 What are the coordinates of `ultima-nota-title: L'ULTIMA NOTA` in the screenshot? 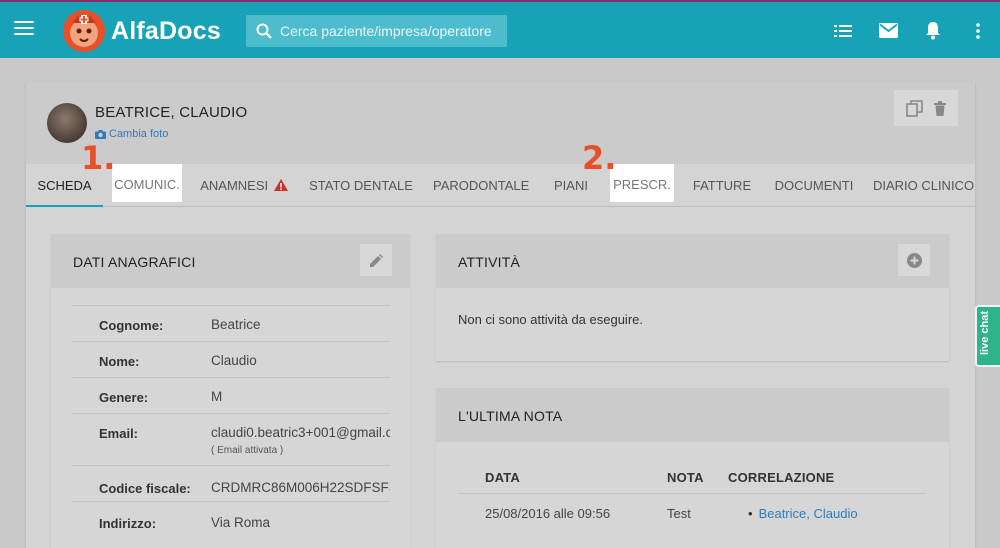 It's located at (510, 416).